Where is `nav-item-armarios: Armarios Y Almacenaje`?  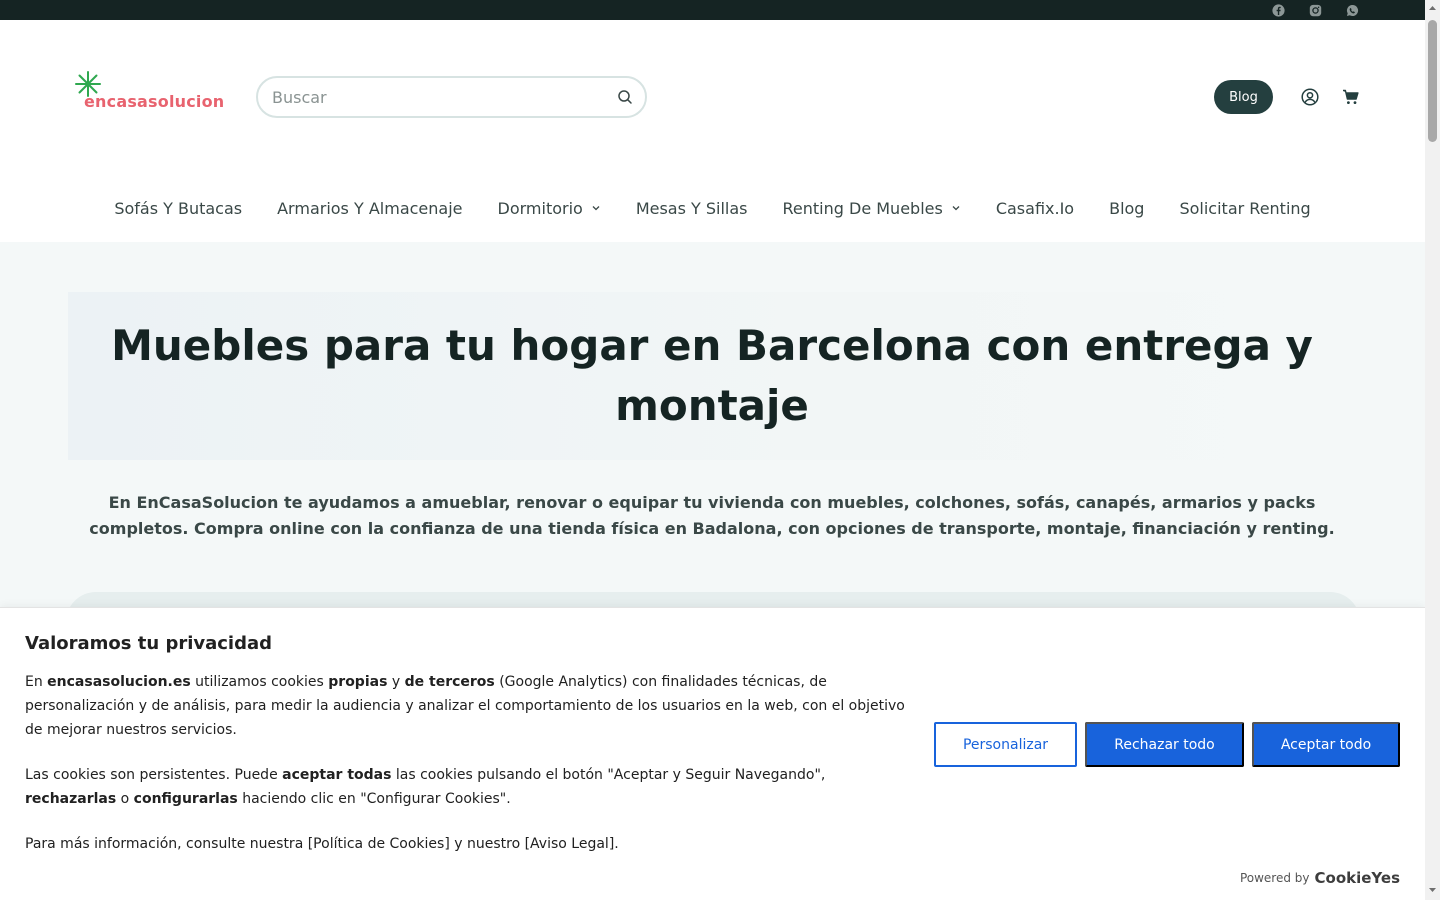 nav-item-armarios: Armarios Y Almacenaje is located at coordinates (370, 208).